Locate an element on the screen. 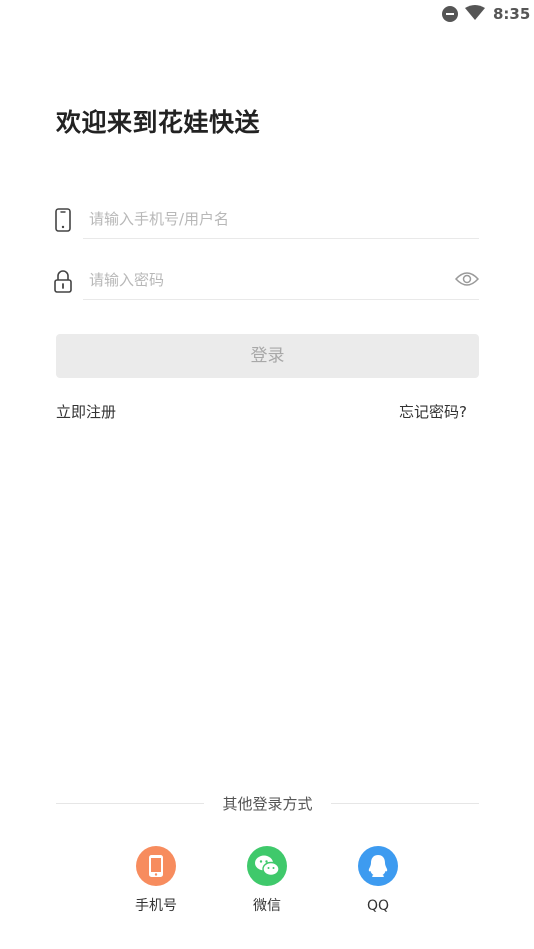 This screenshot has width=534, height=949. social-wechat-circle is located at coordinates (267, 866).